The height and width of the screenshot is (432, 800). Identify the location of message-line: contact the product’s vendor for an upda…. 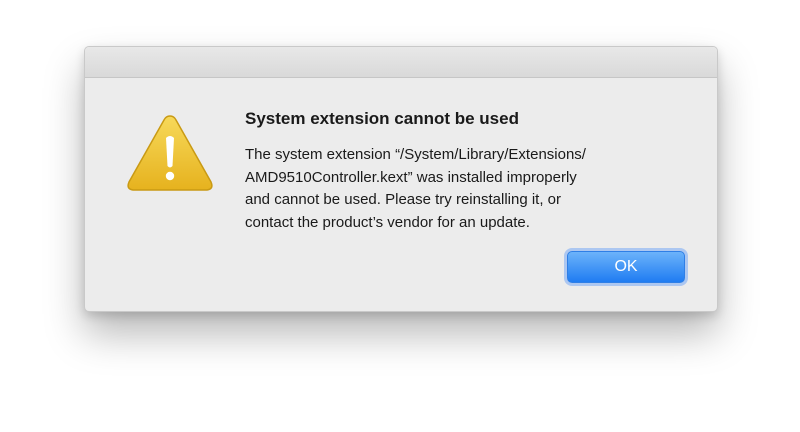
(387, 222).